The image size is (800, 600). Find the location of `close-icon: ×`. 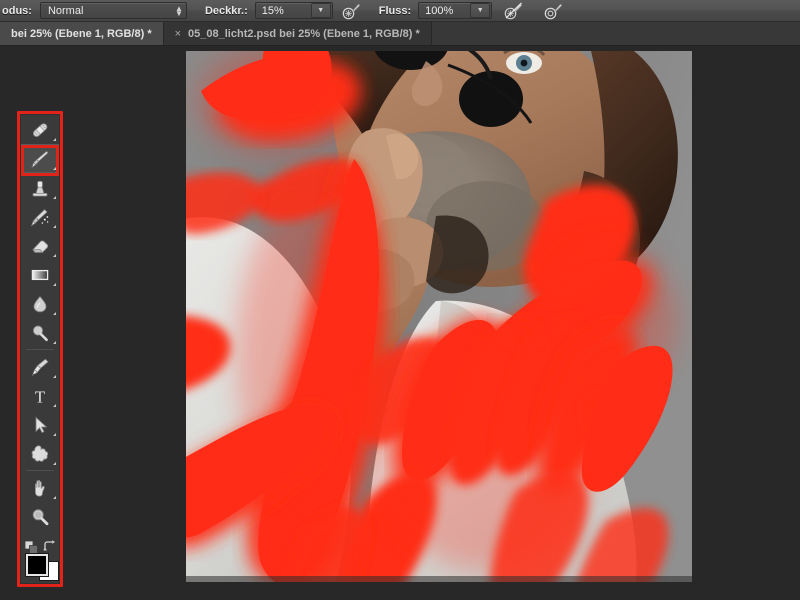

close-icon: × is located at coordinates (178, 34).